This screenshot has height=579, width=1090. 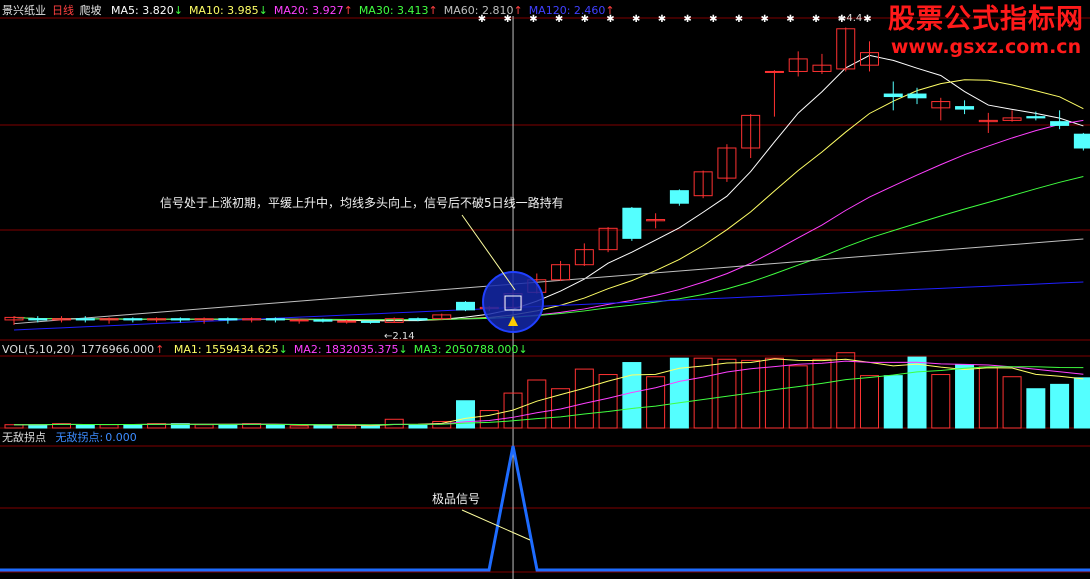 What do you see at coordinates (470, 349) in the screenshot?
I see `vol-ma-readout-2: MA3: 2050788.000↓` at bounding box center [470, 349].